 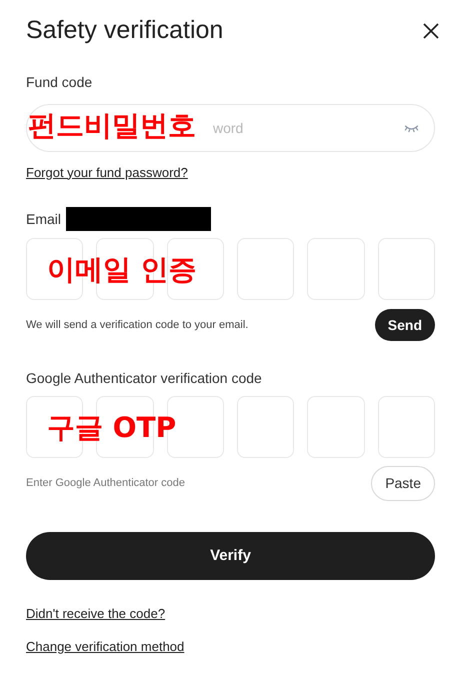 What do you see at coordinates (404, 325) in the screenshot?
I see `send-button: Send` at bounding box center [404, 325].